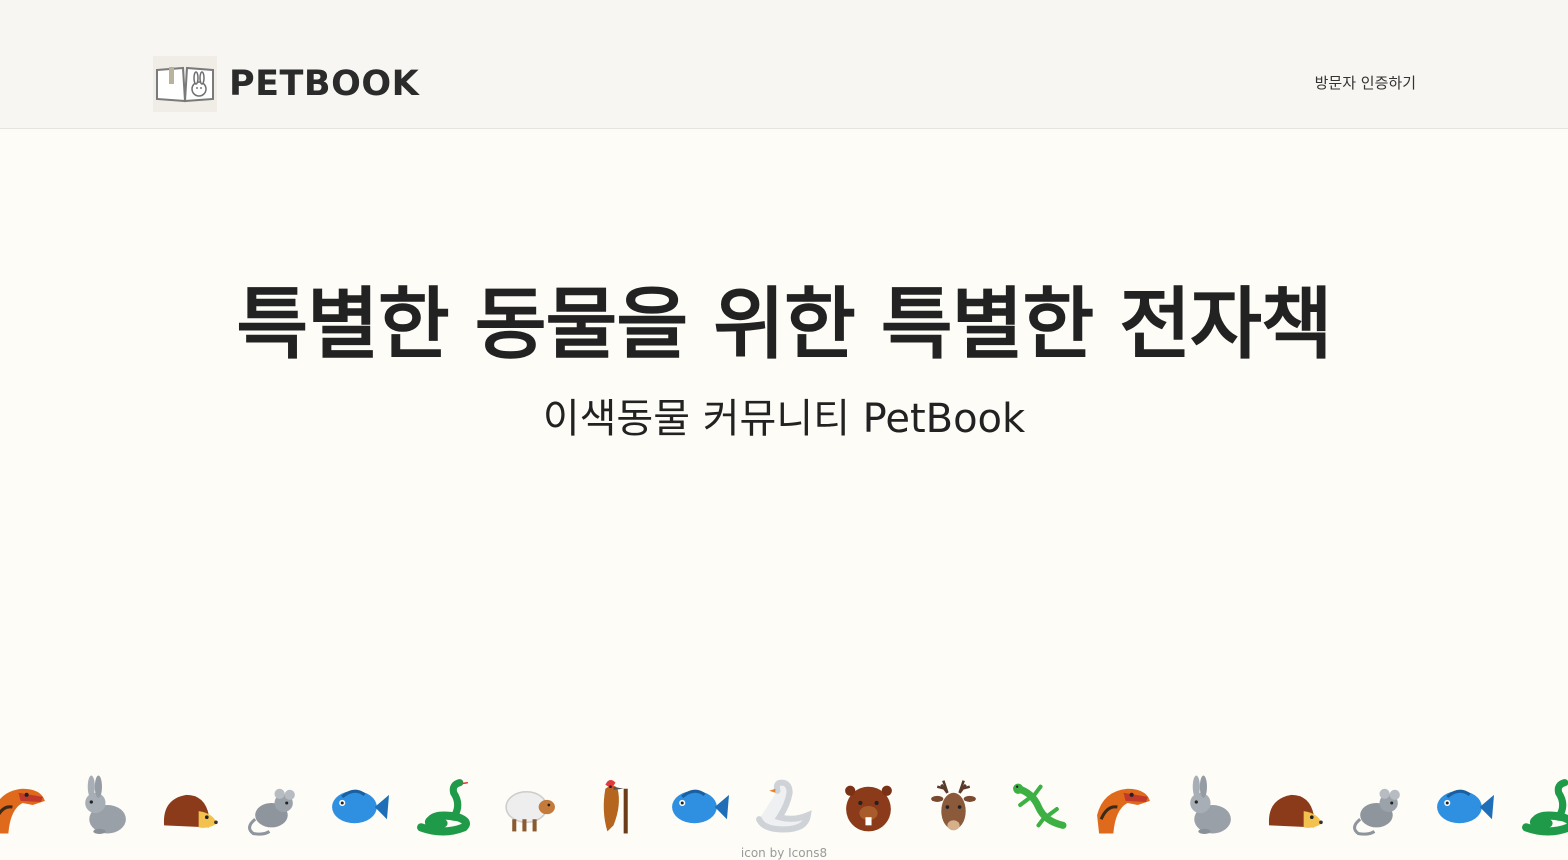 The width and height of the screenshot is (1568, 860). What do you see at coordinates (1038, 805) in the screenshot?
I see `lizard-icon` at bounding box center [1038, 805].